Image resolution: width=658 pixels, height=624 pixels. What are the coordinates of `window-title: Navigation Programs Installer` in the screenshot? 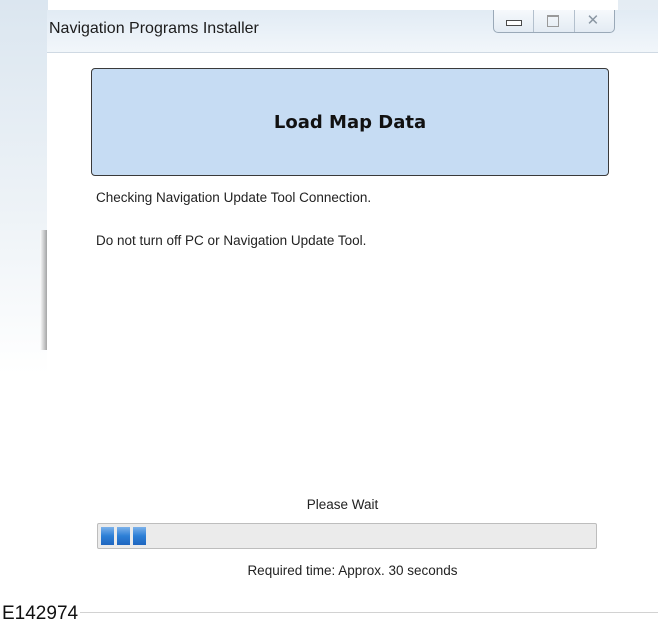 It's located at (154, 28).